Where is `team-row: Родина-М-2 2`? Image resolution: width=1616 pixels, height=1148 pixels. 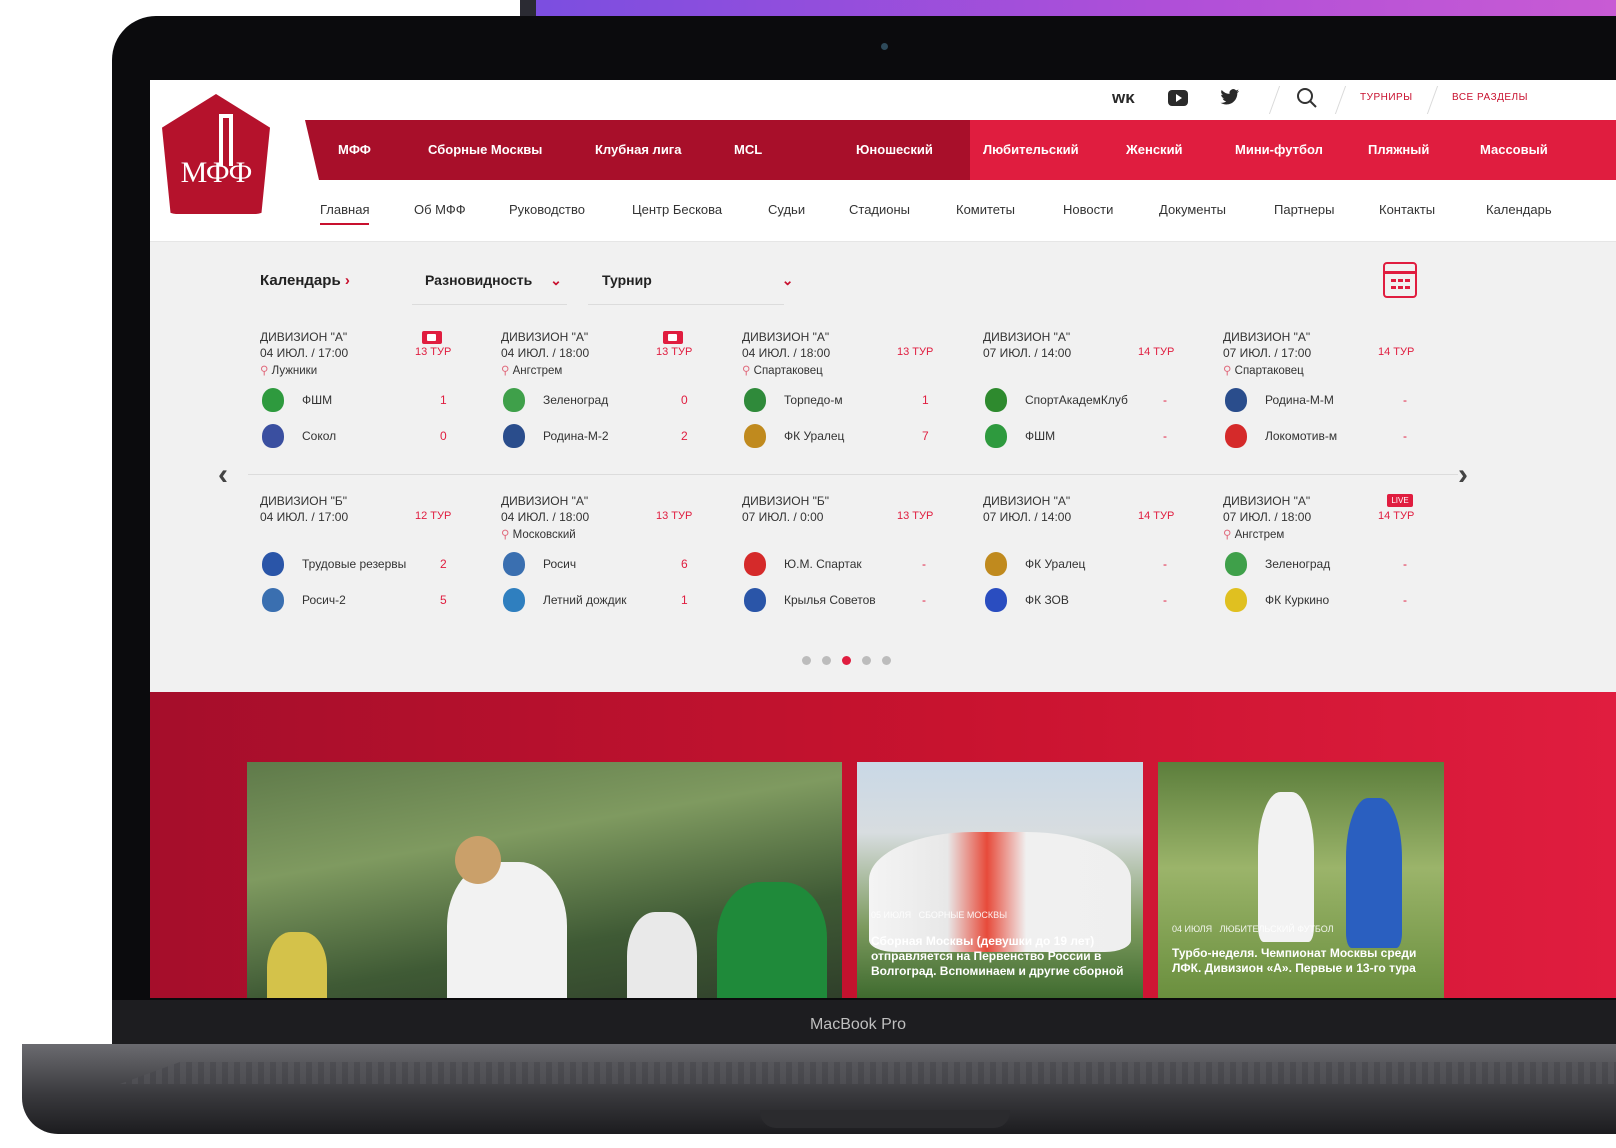
team-row: Родина-М-2 2 is located at coordinates (616, 436).